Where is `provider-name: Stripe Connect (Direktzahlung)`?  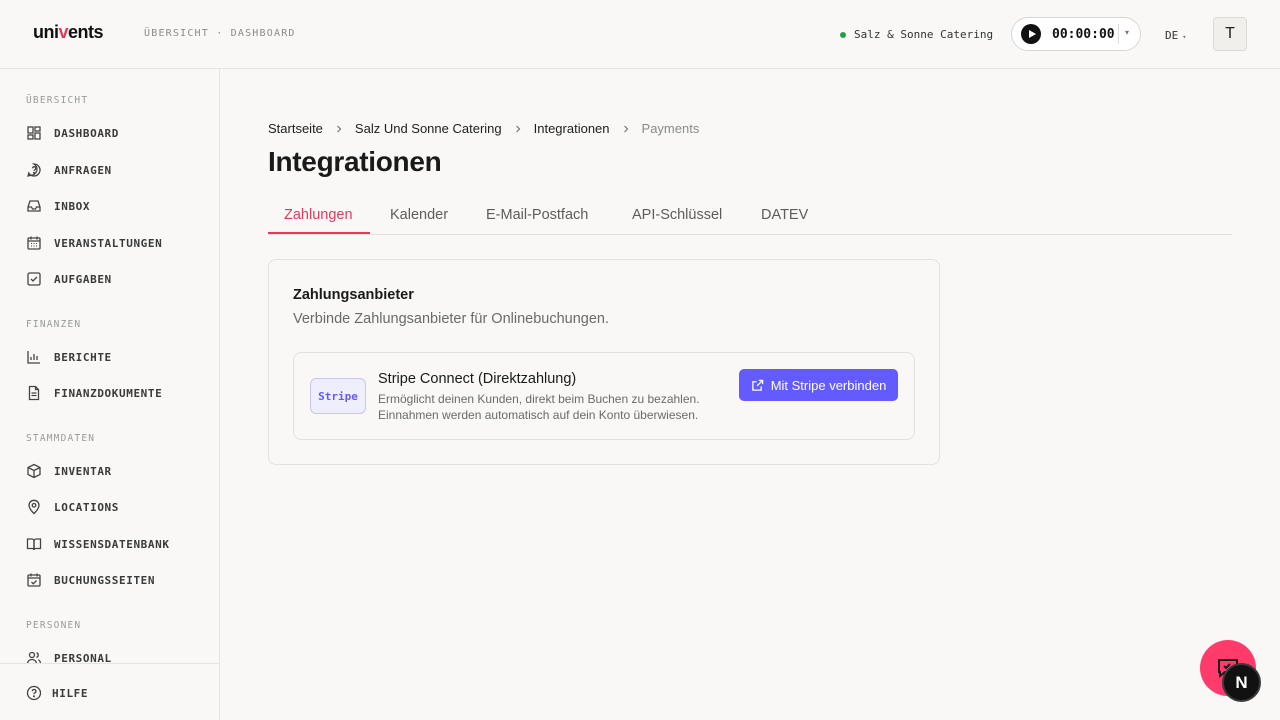
provider-name: Stripe Connect (Direktzahlung) is located at coordinates (477, 379).